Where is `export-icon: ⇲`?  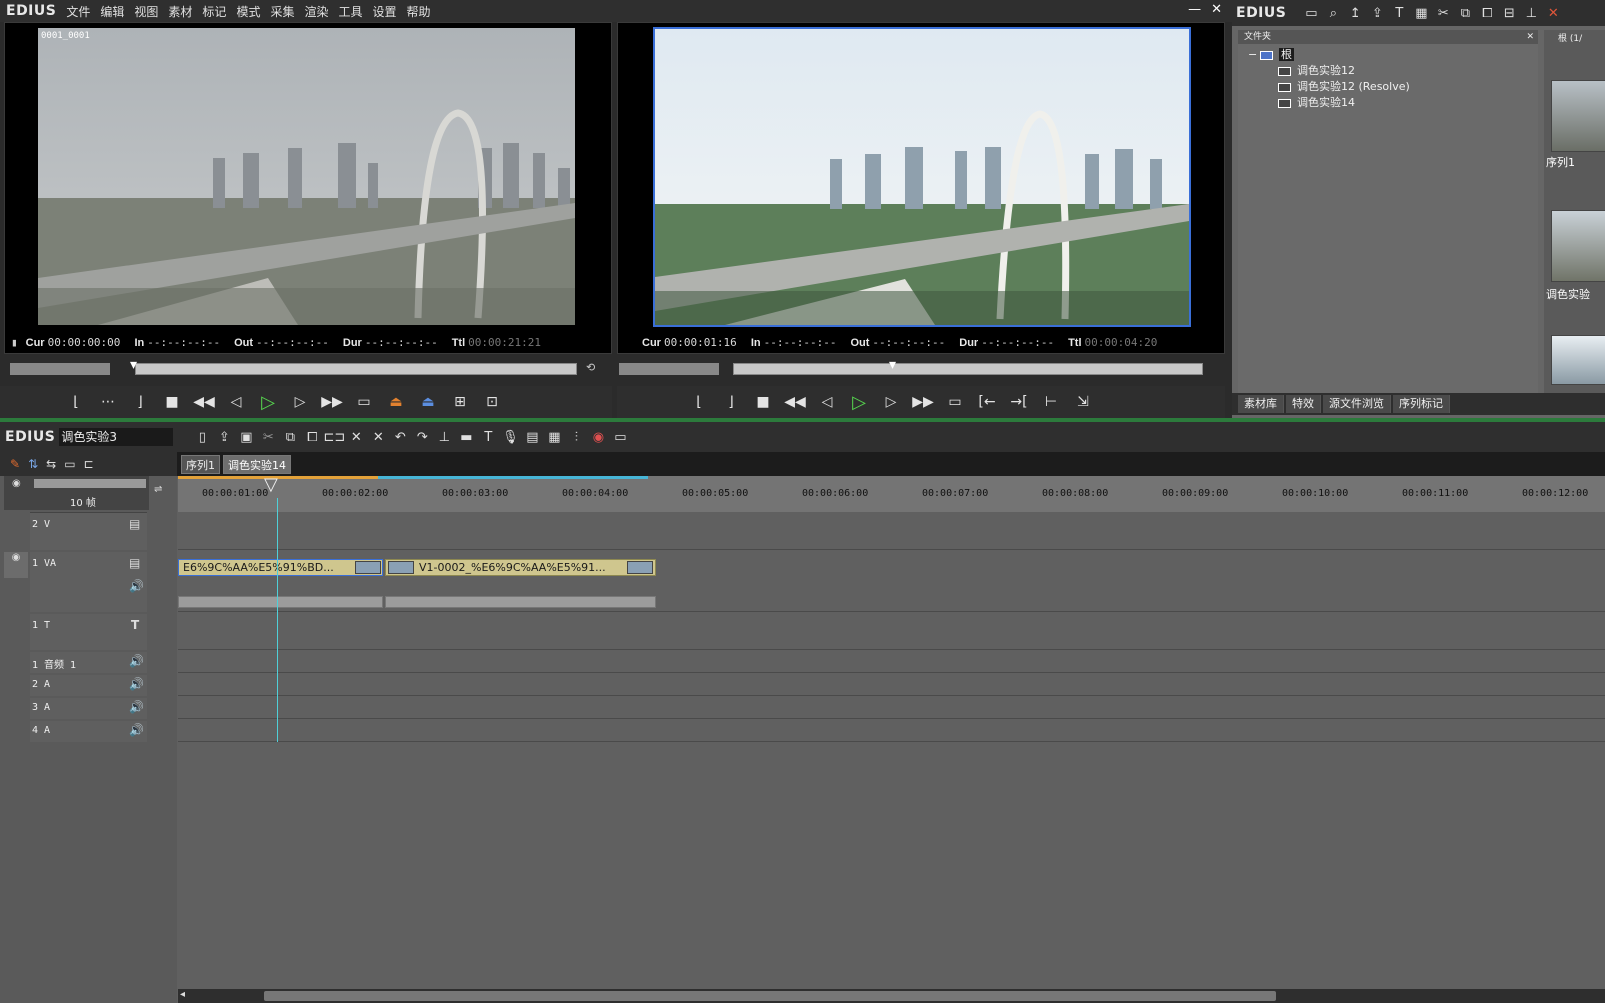
export-icon: ⇲ is located at coordinates (1083, 402).